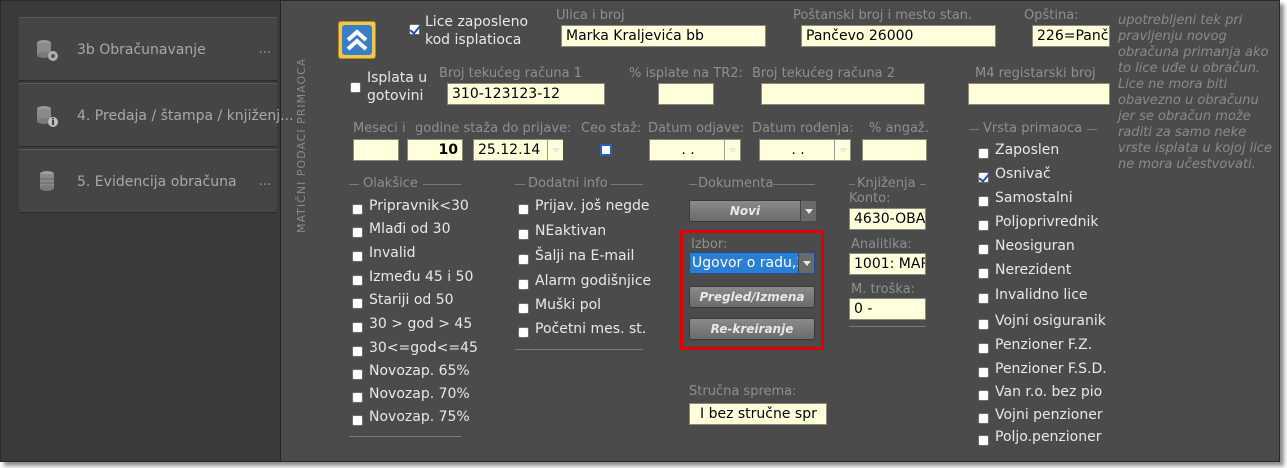 The height and width of the screenshot is (468, 1287). Describe the element at coordinates (743, 391) in the screenshot. I see `strucna-sprema-label: Stručna sprema:` at that location.